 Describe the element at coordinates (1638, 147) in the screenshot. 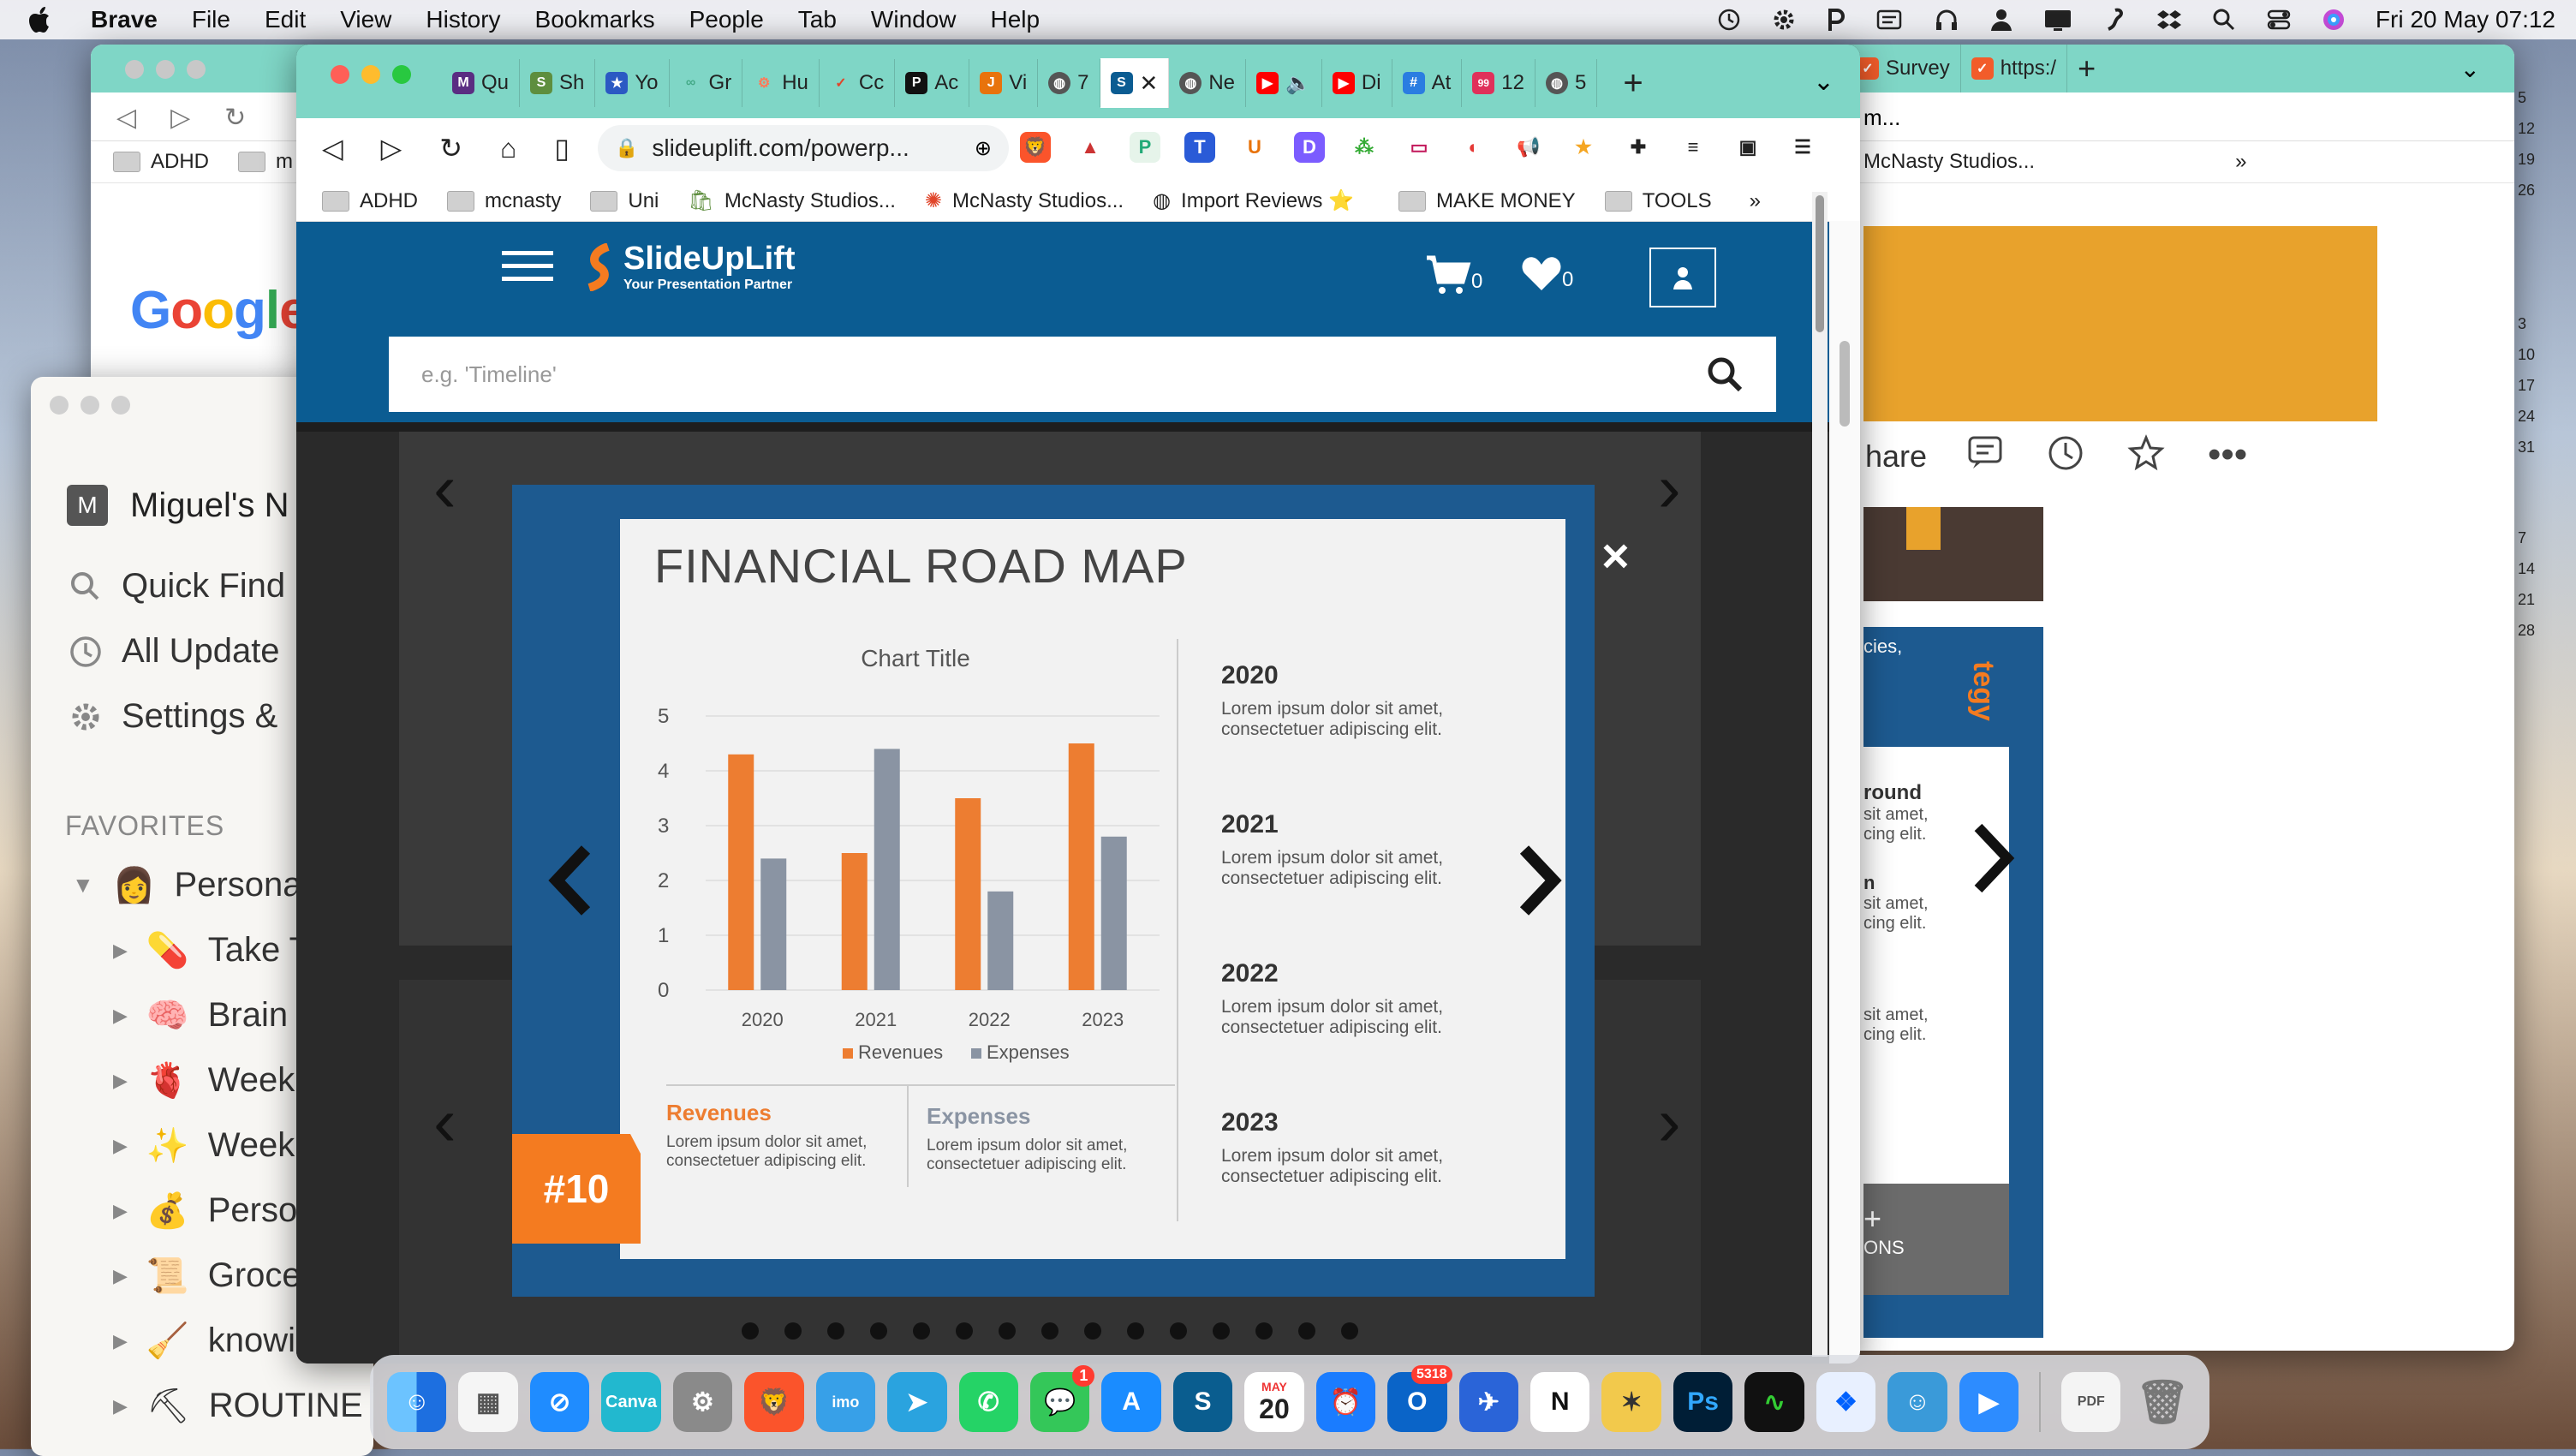

I see `extensions-puzzle-icon: ✚` at that location.